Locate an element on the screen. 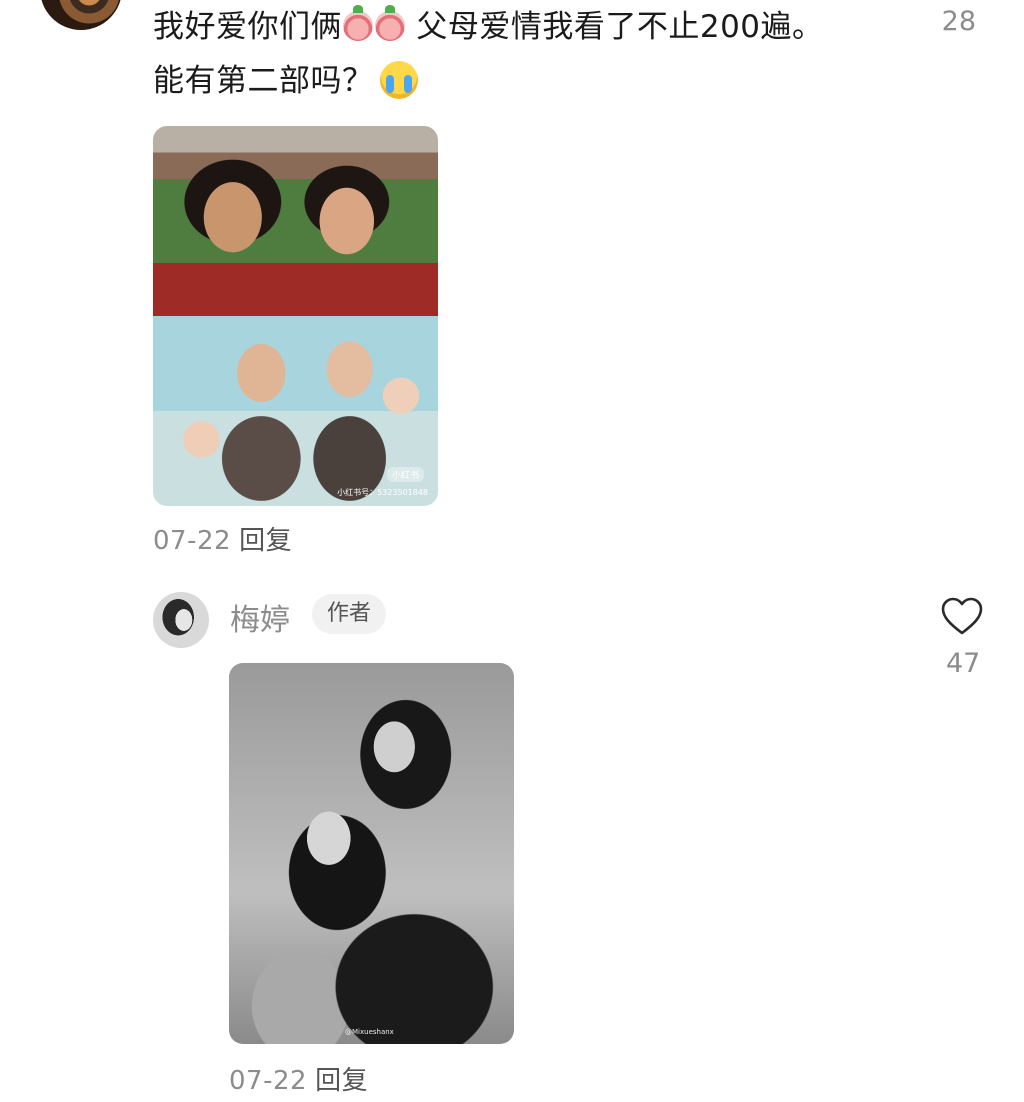  photo-watermark-brand: 小红书 is located at coordinates (405, 474).